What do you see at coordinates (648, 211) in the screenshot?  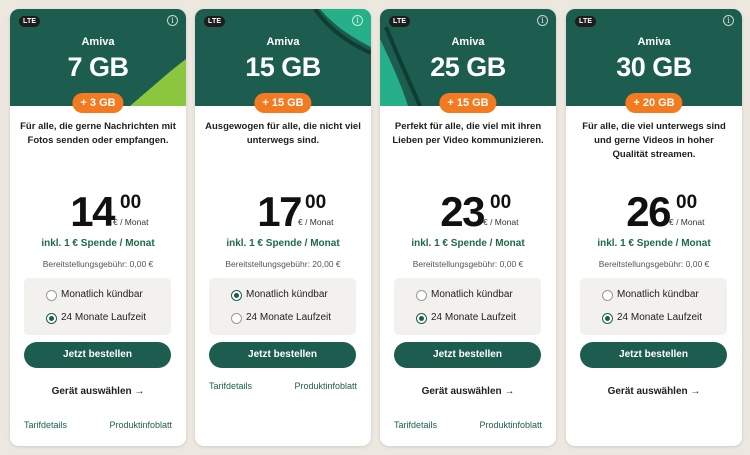 I see `price-integer: 26` at bounding box center [648, 211].